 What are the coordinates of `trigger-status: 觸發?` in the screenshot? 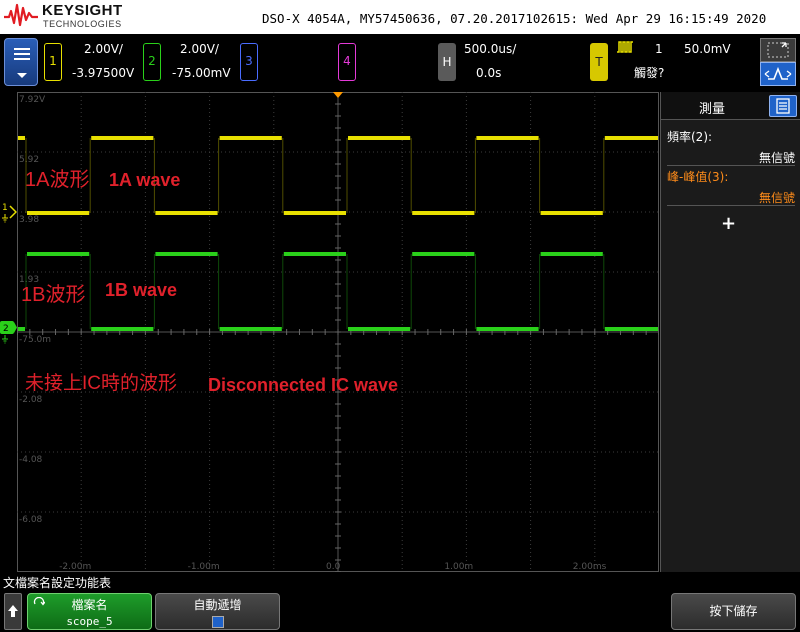 It's located at (649, 73).